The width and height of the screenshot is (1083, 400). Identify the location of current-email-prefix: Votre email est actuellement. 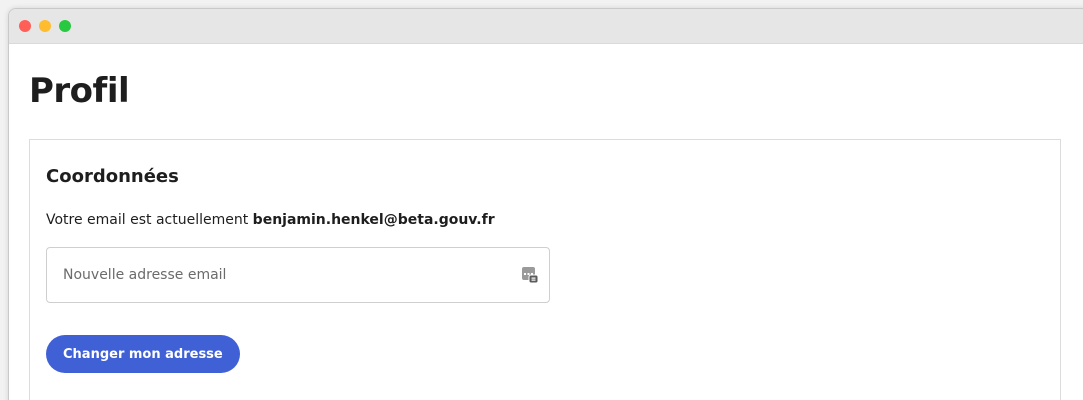
(149, 220).